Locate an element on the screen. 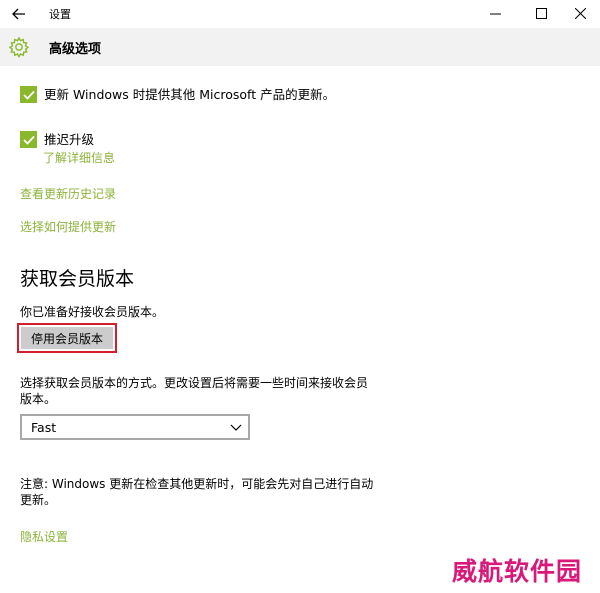 The width and height of the screenshot is (600, 593). back-button is located at coordinates (19, 14).